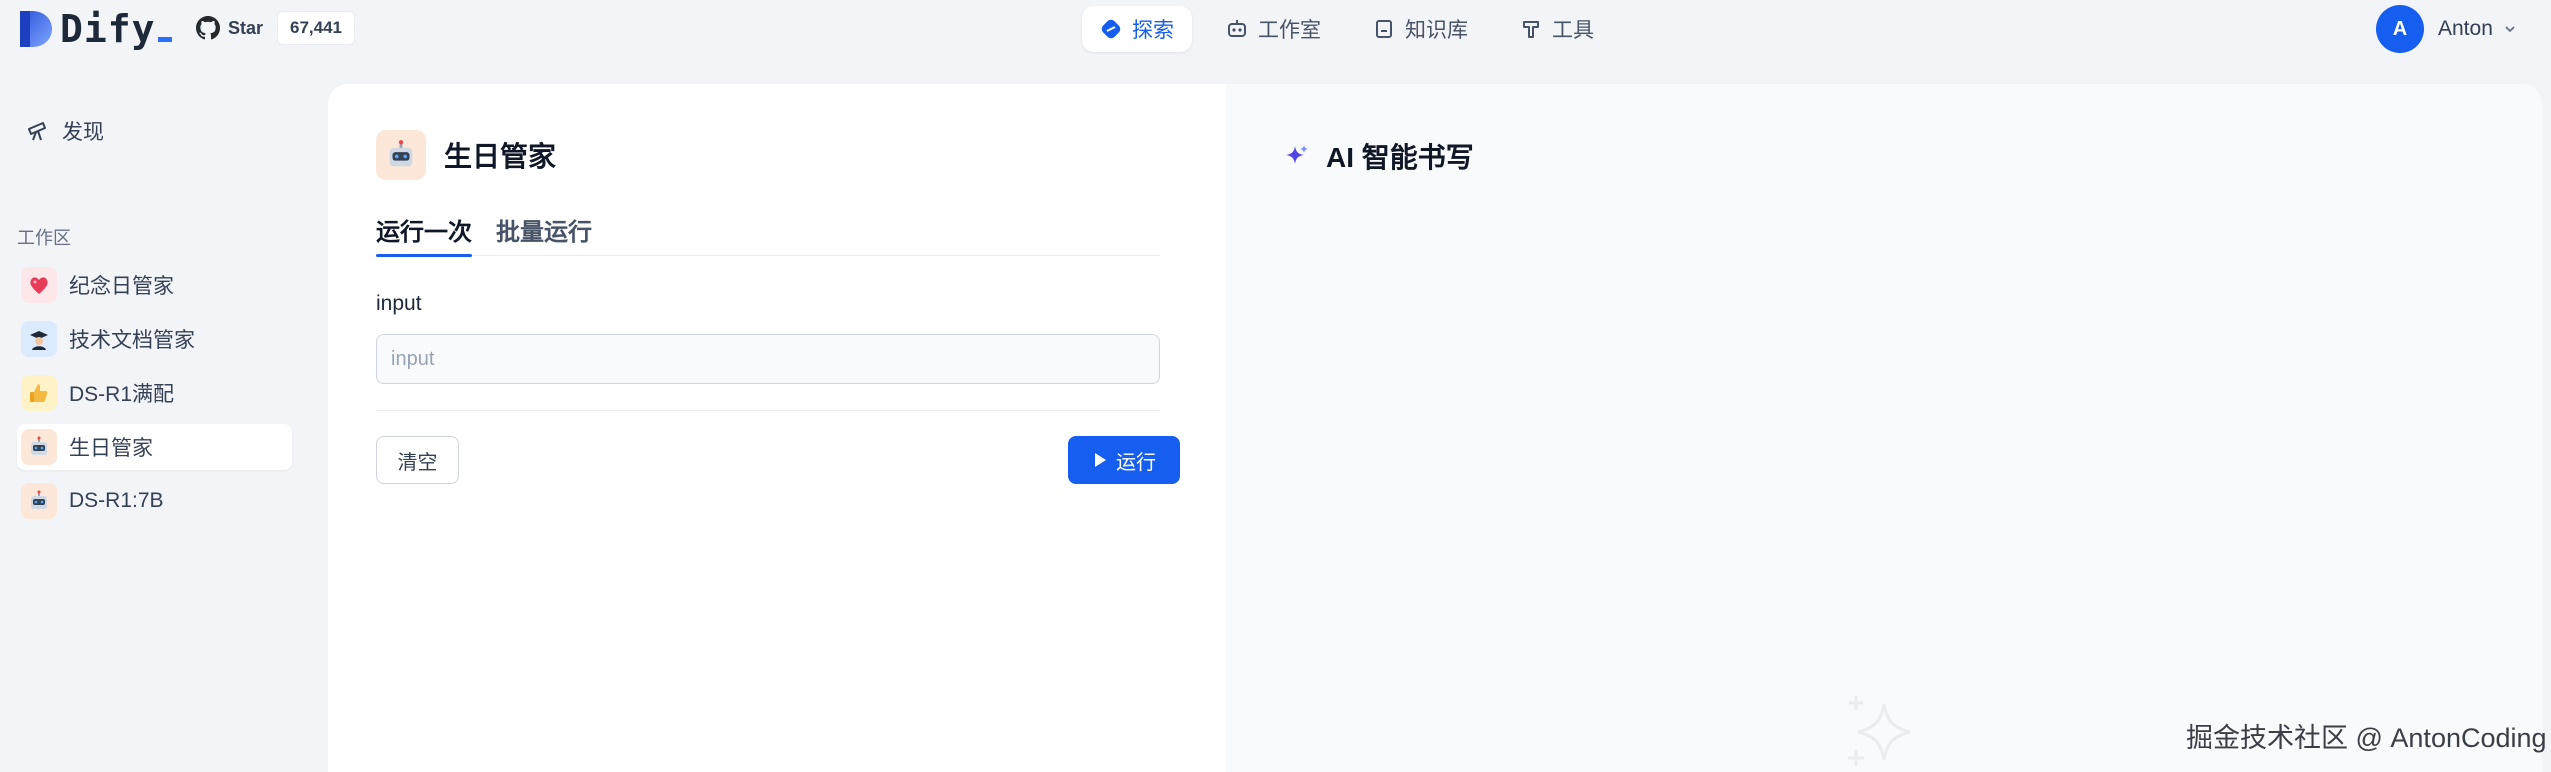 The width and height of the screenshot is (2551, 772). I want to click on github-star-widget: Star 67,441, so click(276, 28).